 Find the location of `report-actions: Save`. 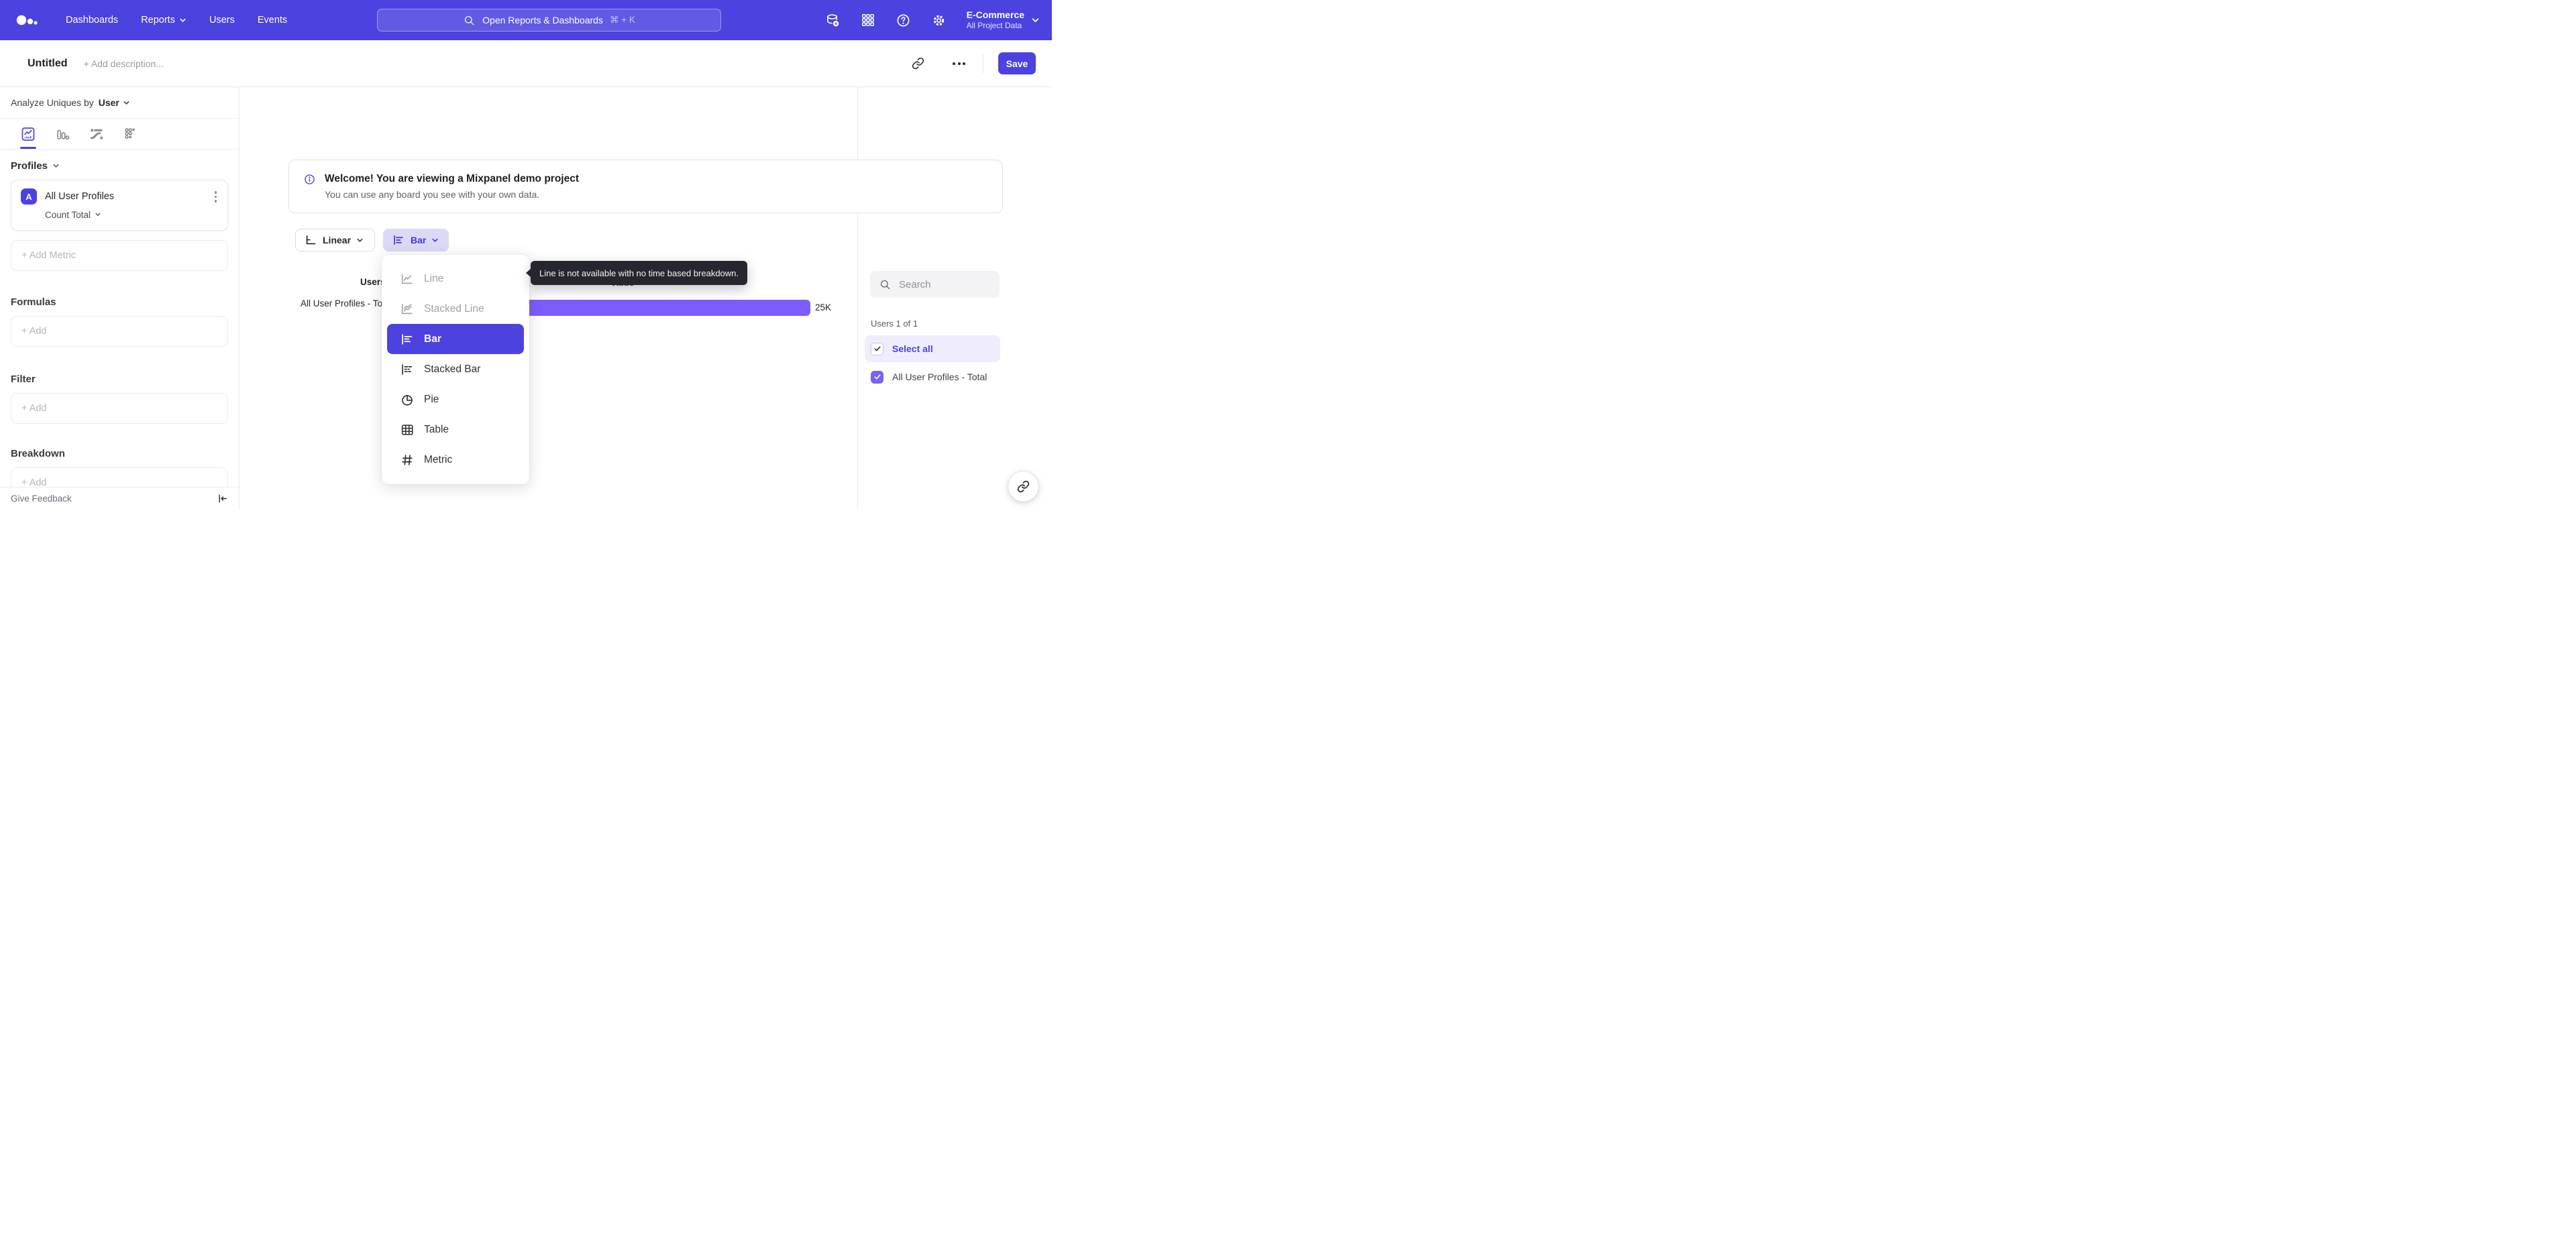

report-actions: Save is located at coordinates (974, 63).